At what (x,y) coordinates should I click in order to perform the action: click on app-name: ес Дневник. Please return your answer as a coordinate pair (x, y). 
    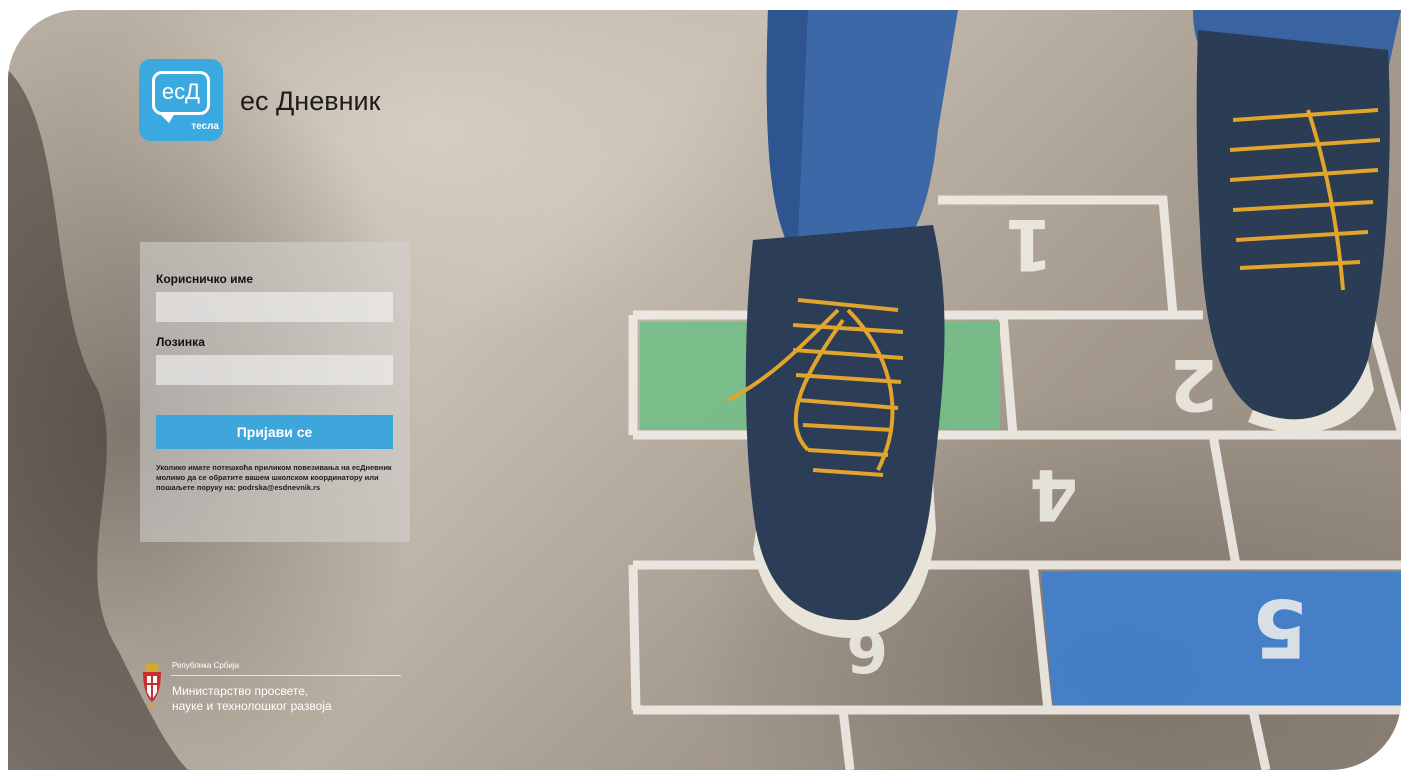
    Looking at the image, I should click on (310, 101).